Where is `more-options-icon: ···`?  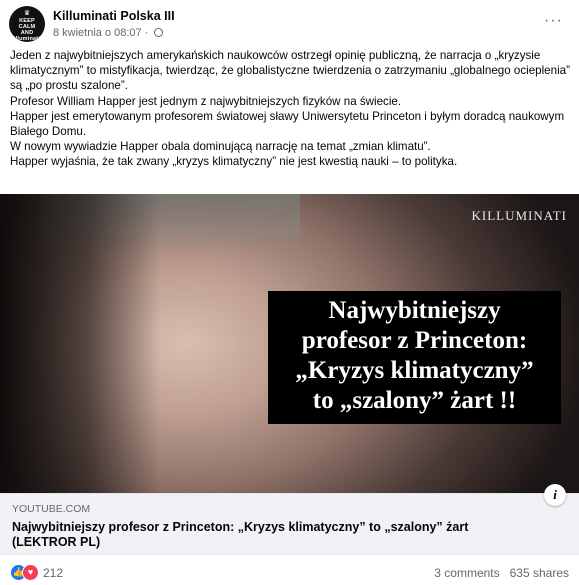 more-options-icon: ··· is located at coordinates (553, 21).